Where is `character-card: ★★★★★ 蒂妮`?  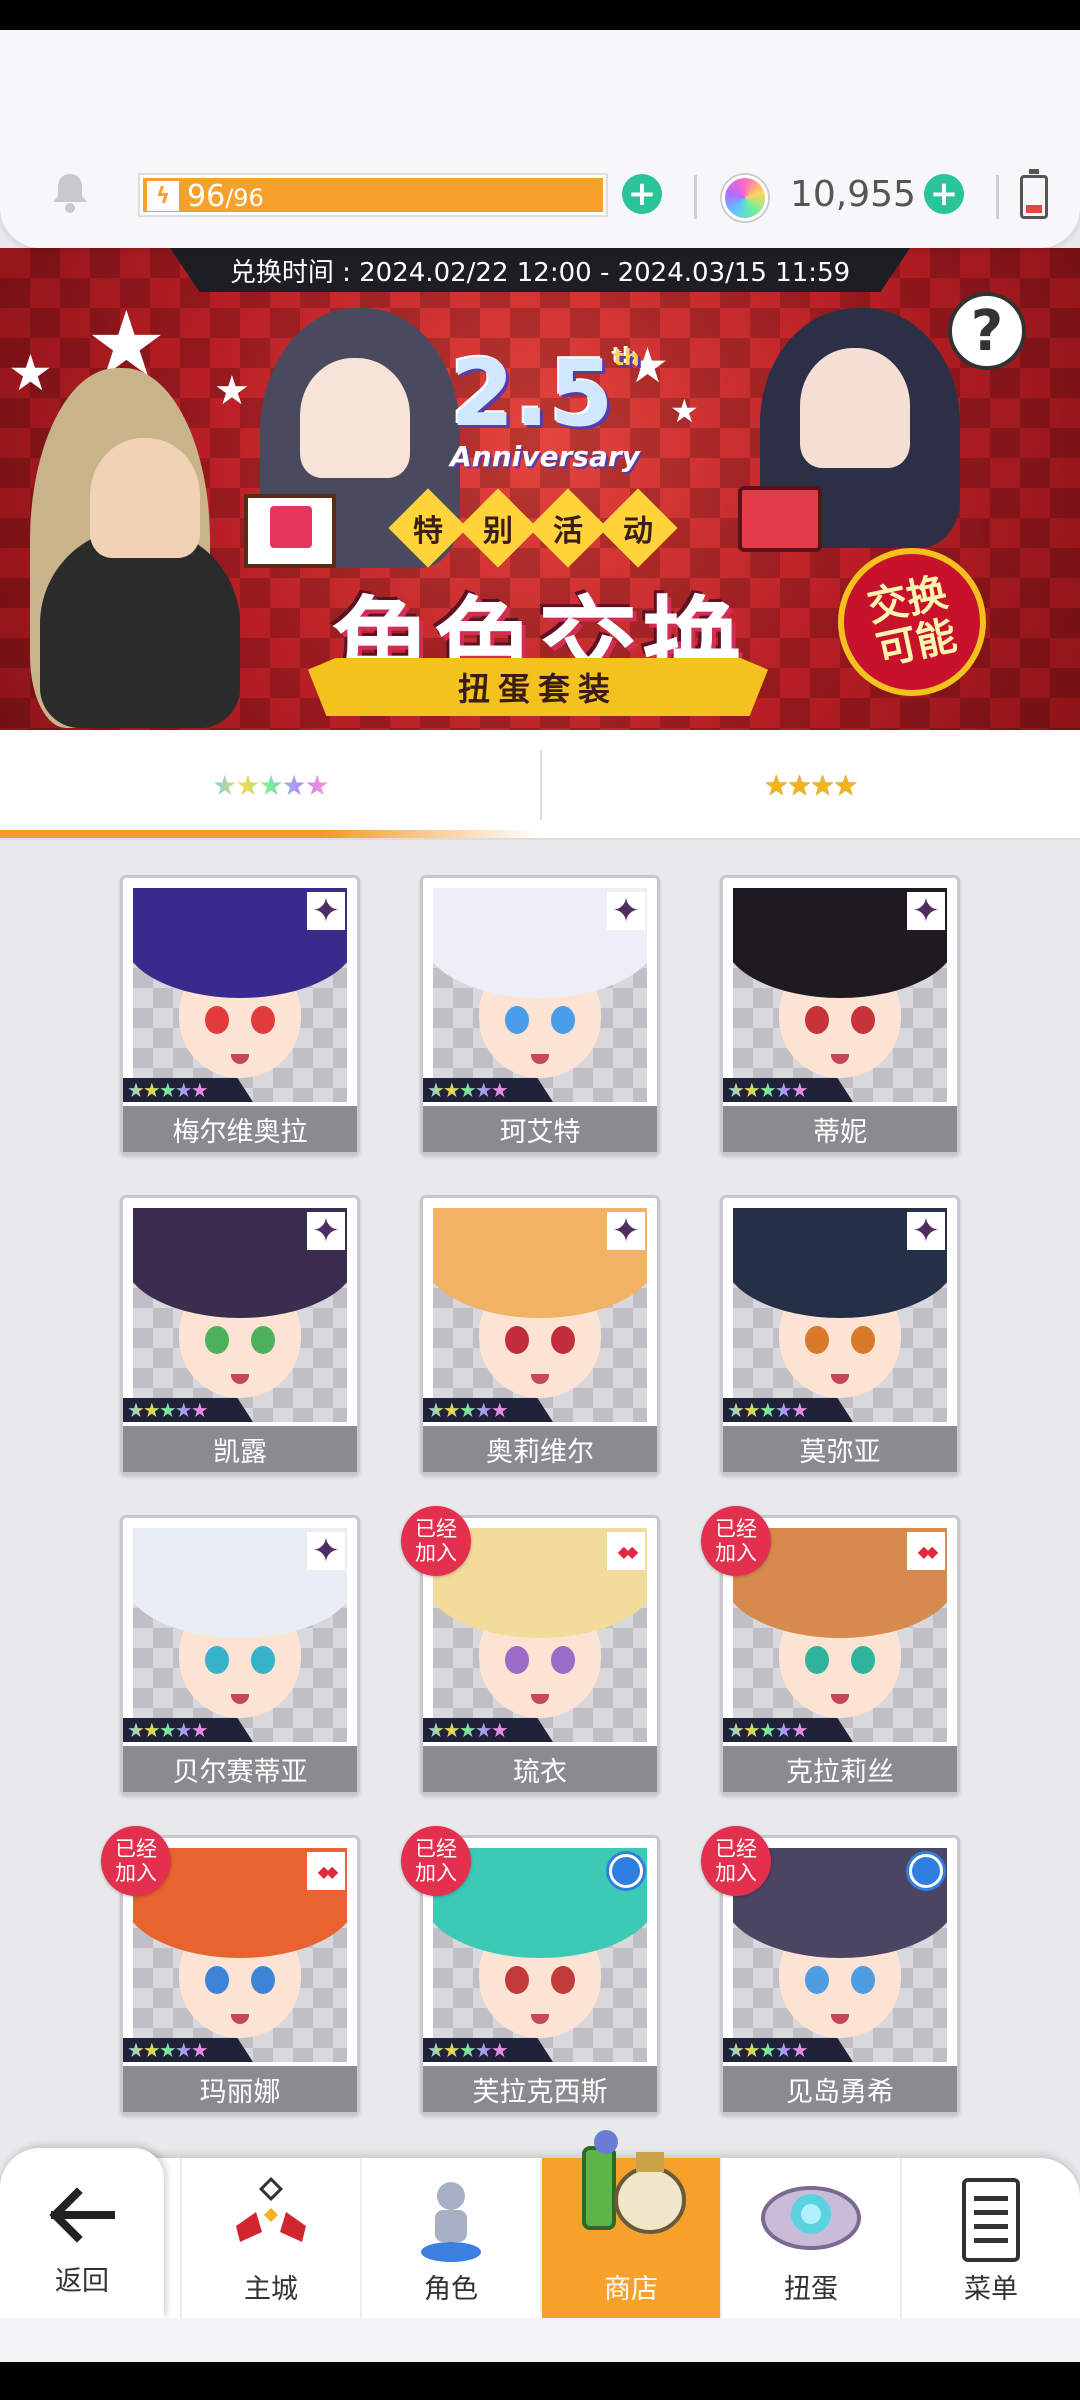 character-card: ★★★★★ 蒂妮 is located at coordinates (840, 1015).